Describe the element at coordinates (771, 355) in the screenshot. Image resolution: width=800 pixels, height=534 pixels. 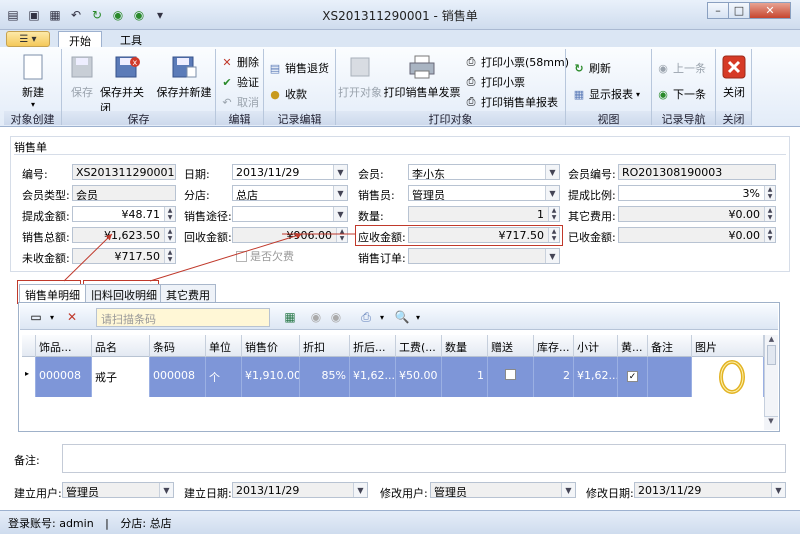
I see `scroll-thumb` at that location.